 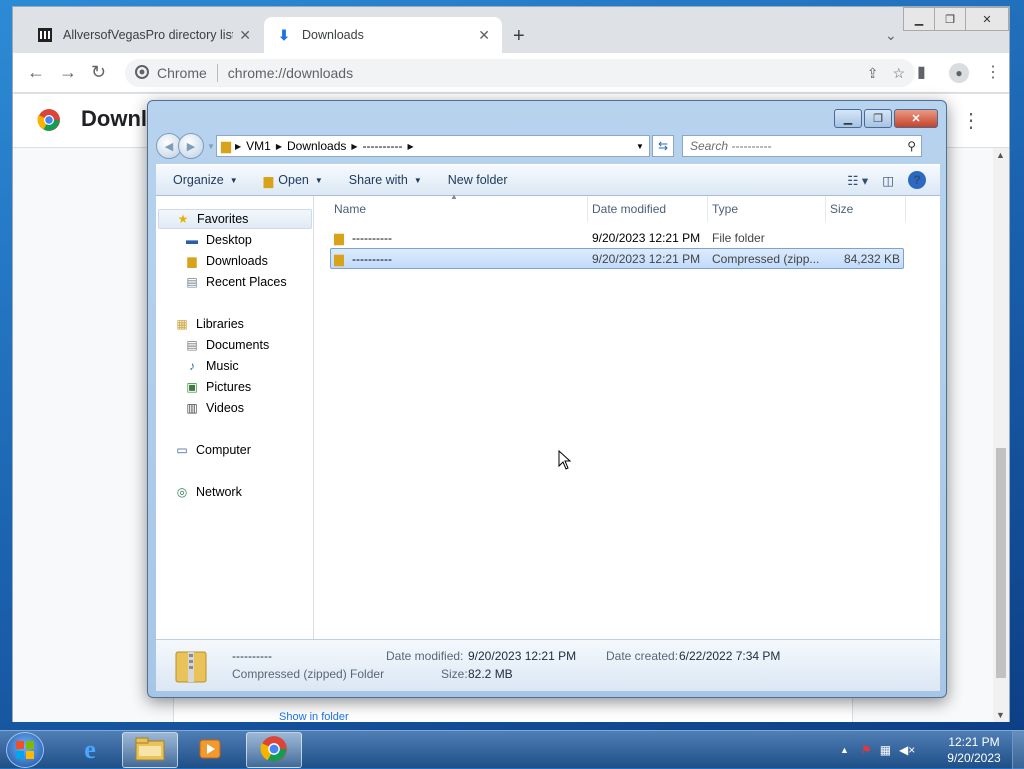 What do you see at coordinates (339, 716) in the screenshot?
I see `show-in-folder-link: Show in folder` at bounding box center [339, 716].